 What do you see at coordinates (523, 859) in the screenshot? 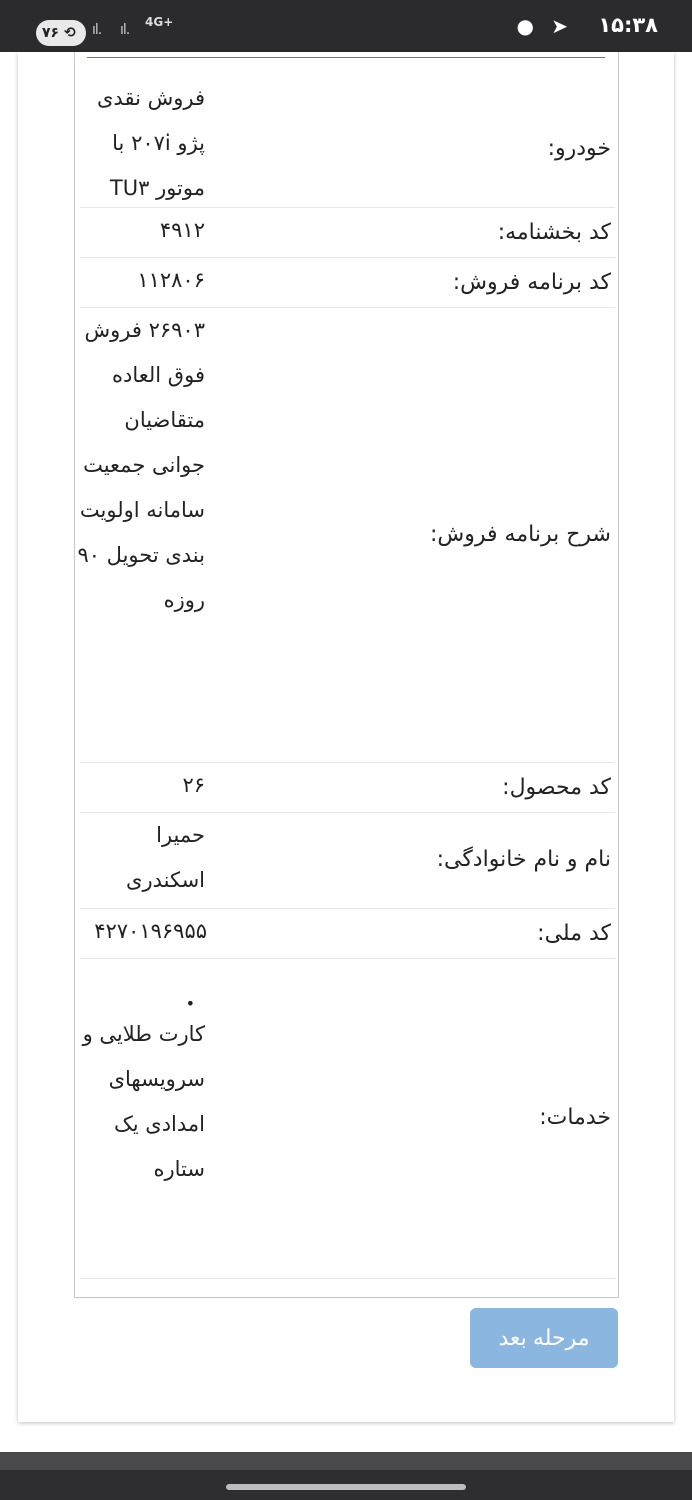
I see `full-name-label: نام و نام خانوادگی:` at bounding box center [523, 859].